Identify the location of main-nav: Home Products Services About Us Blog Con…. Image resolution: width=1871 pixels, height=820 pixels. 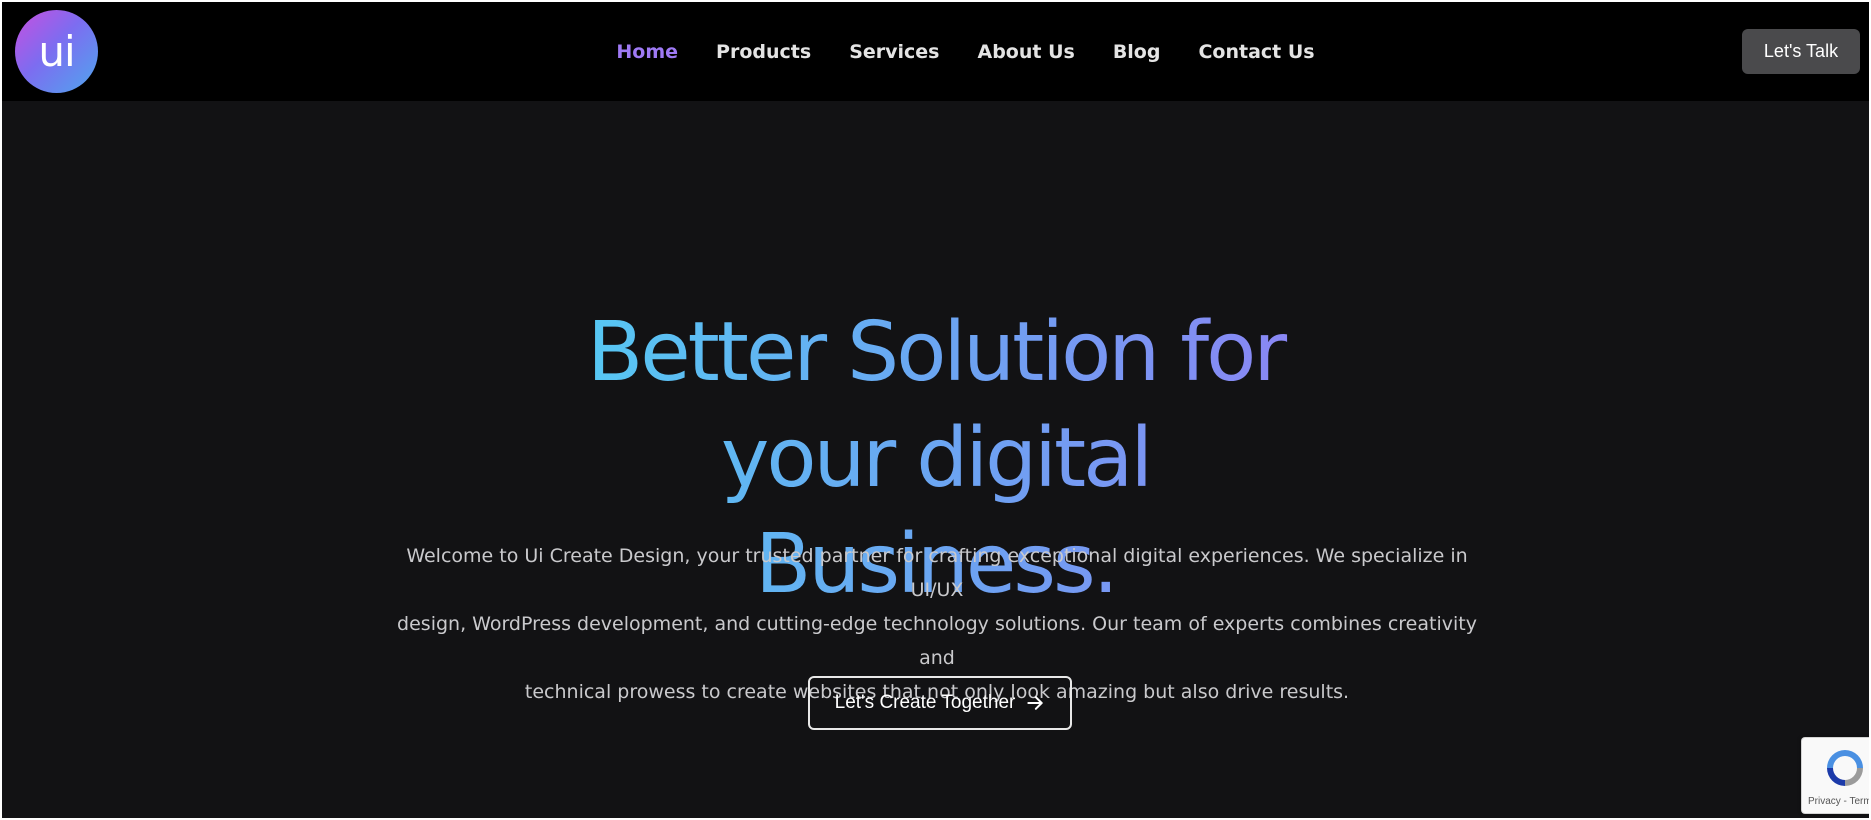
(935, 51).